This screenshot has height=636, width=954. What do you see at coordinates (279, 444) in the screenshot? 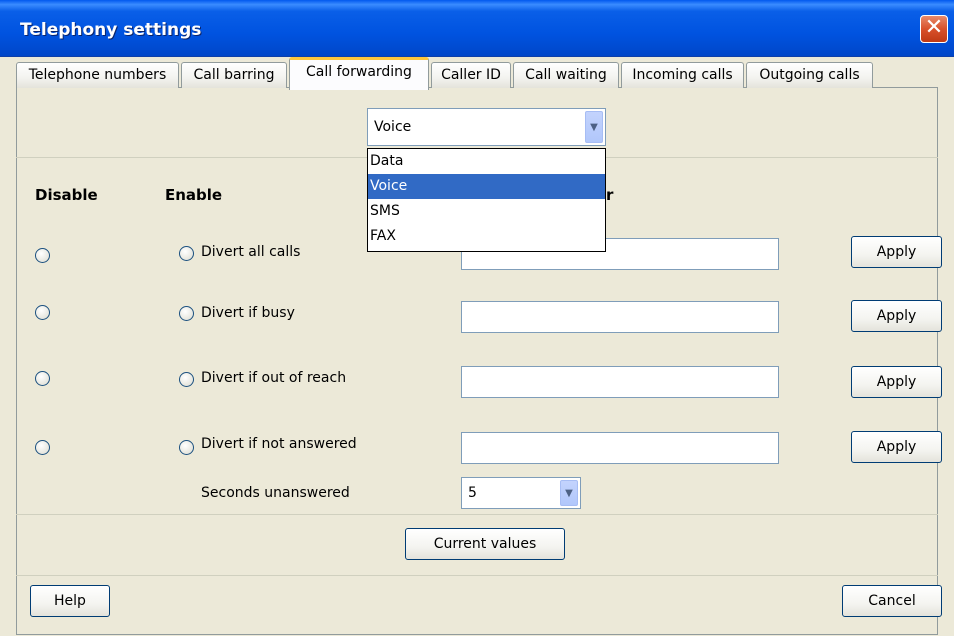
I see `divert-if-not-answered-label: Divert if not answered` at bounding box center [279, 444].